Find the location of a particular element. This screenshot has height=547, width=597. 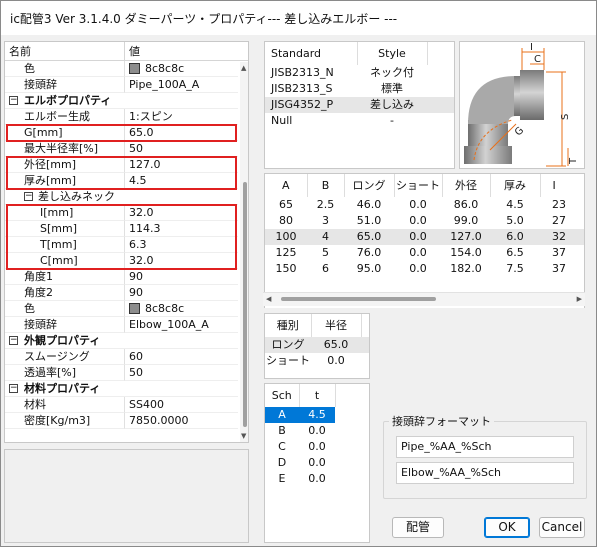

property-grid-scrollbar: ▲ ▼ is located at coordinates (244, 252).